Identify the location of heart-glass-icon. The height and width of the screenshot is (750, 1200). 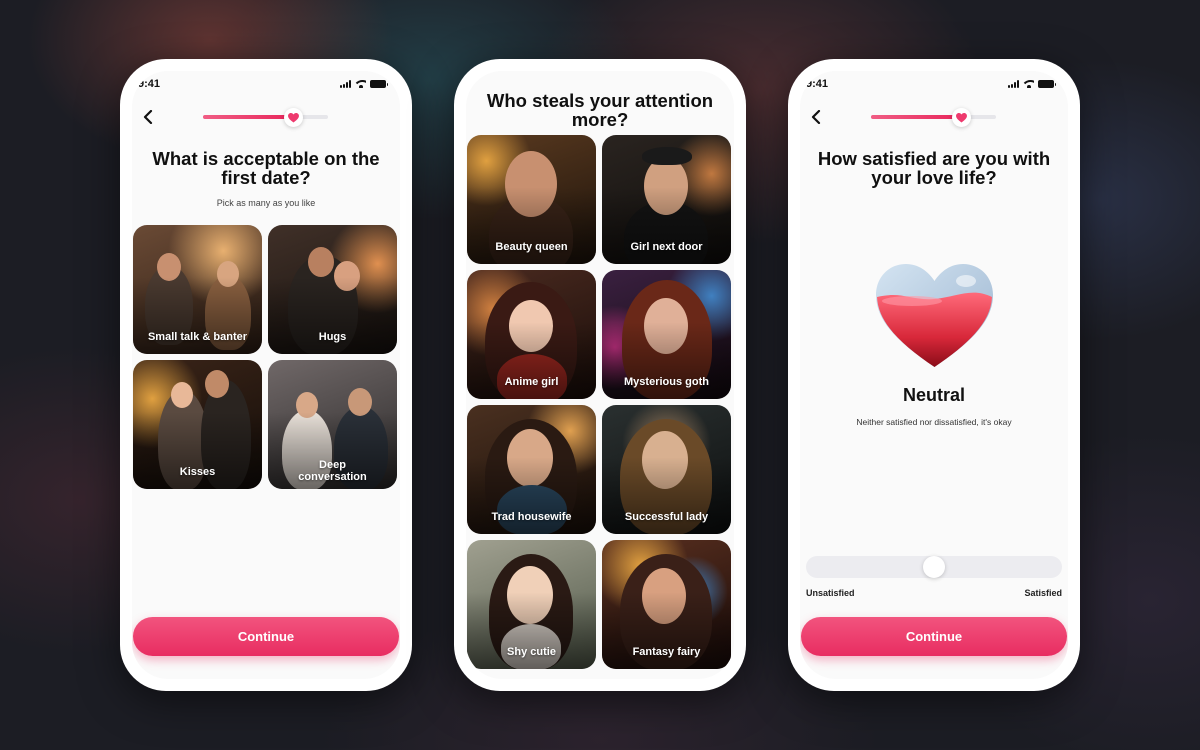
(934, 315).